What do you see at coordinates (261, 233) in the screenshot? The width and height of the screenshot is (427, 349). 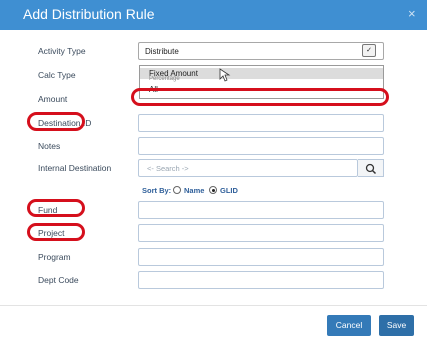 I see `project-input` at bounding box center [261, 233].